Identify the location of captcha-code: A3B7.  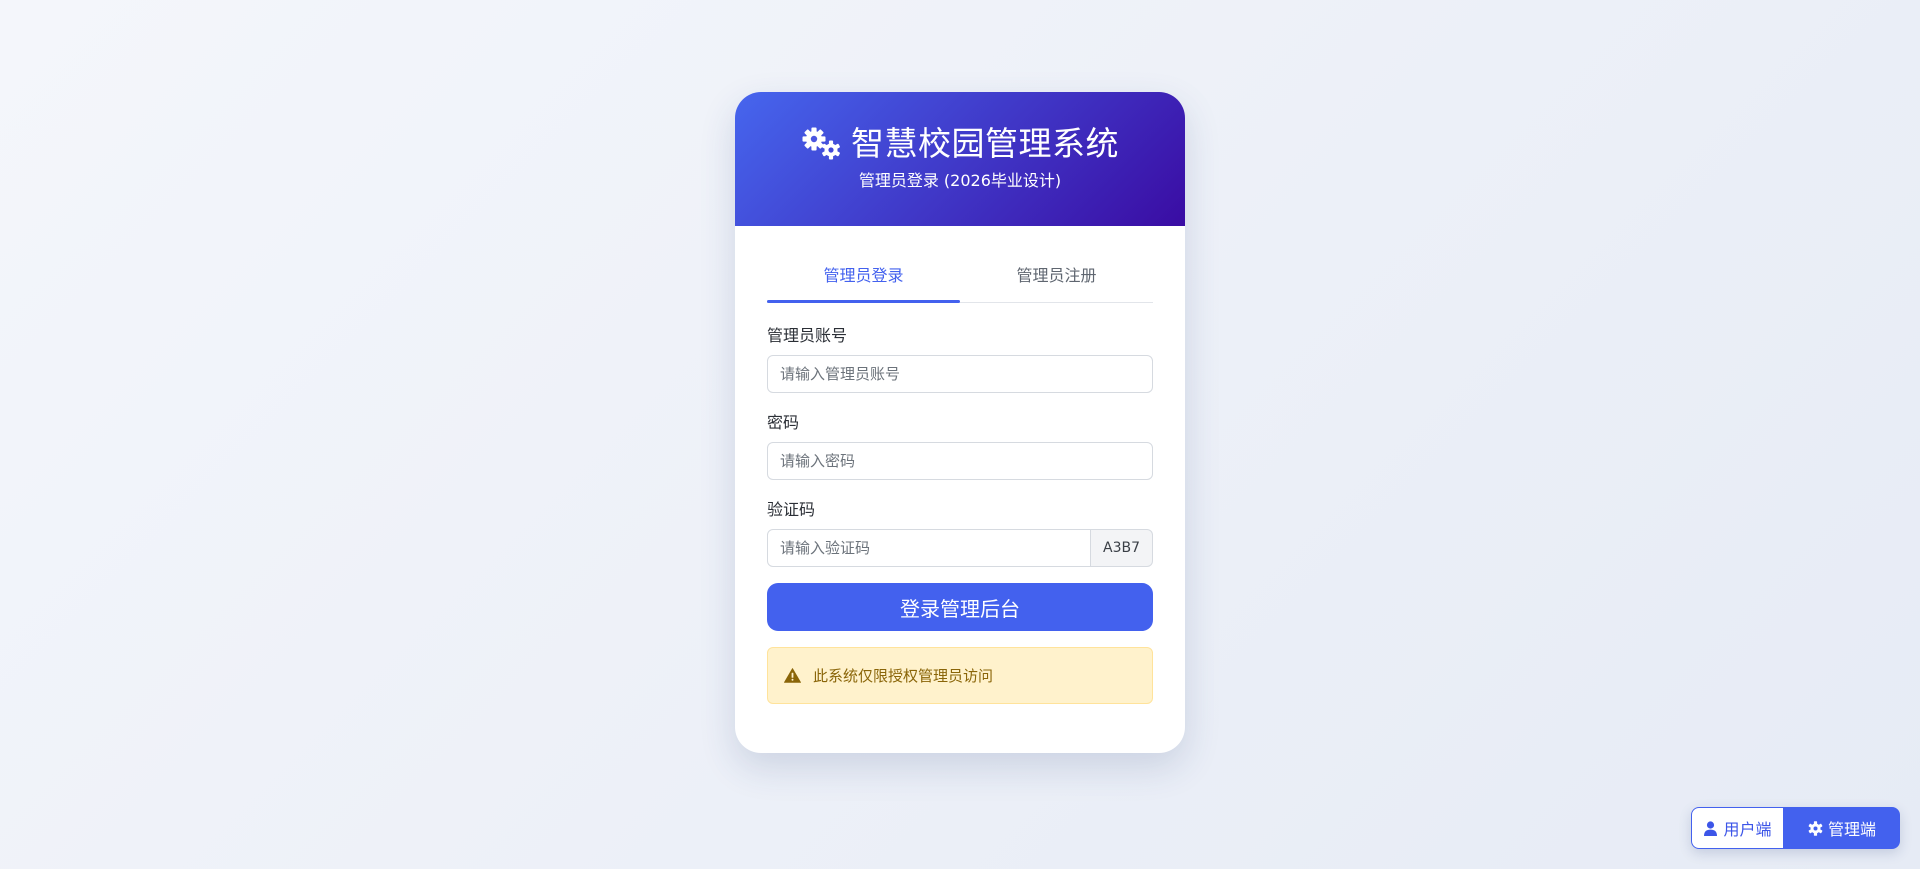
(1122, 548).